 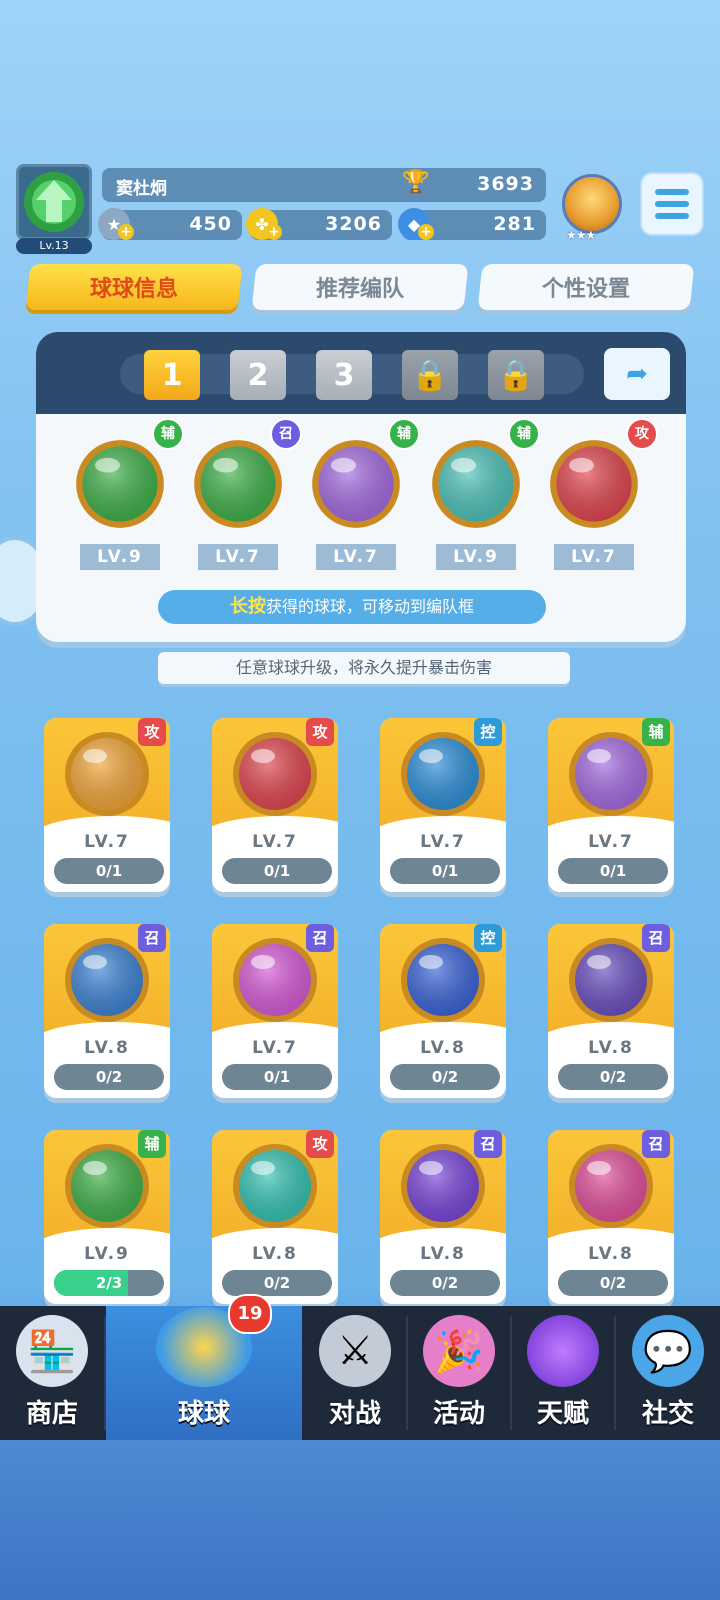 What do you see at coordinates (592, 204) in the screenshot?
I see `rank-medal-icon` at bounding box center [592, 204].